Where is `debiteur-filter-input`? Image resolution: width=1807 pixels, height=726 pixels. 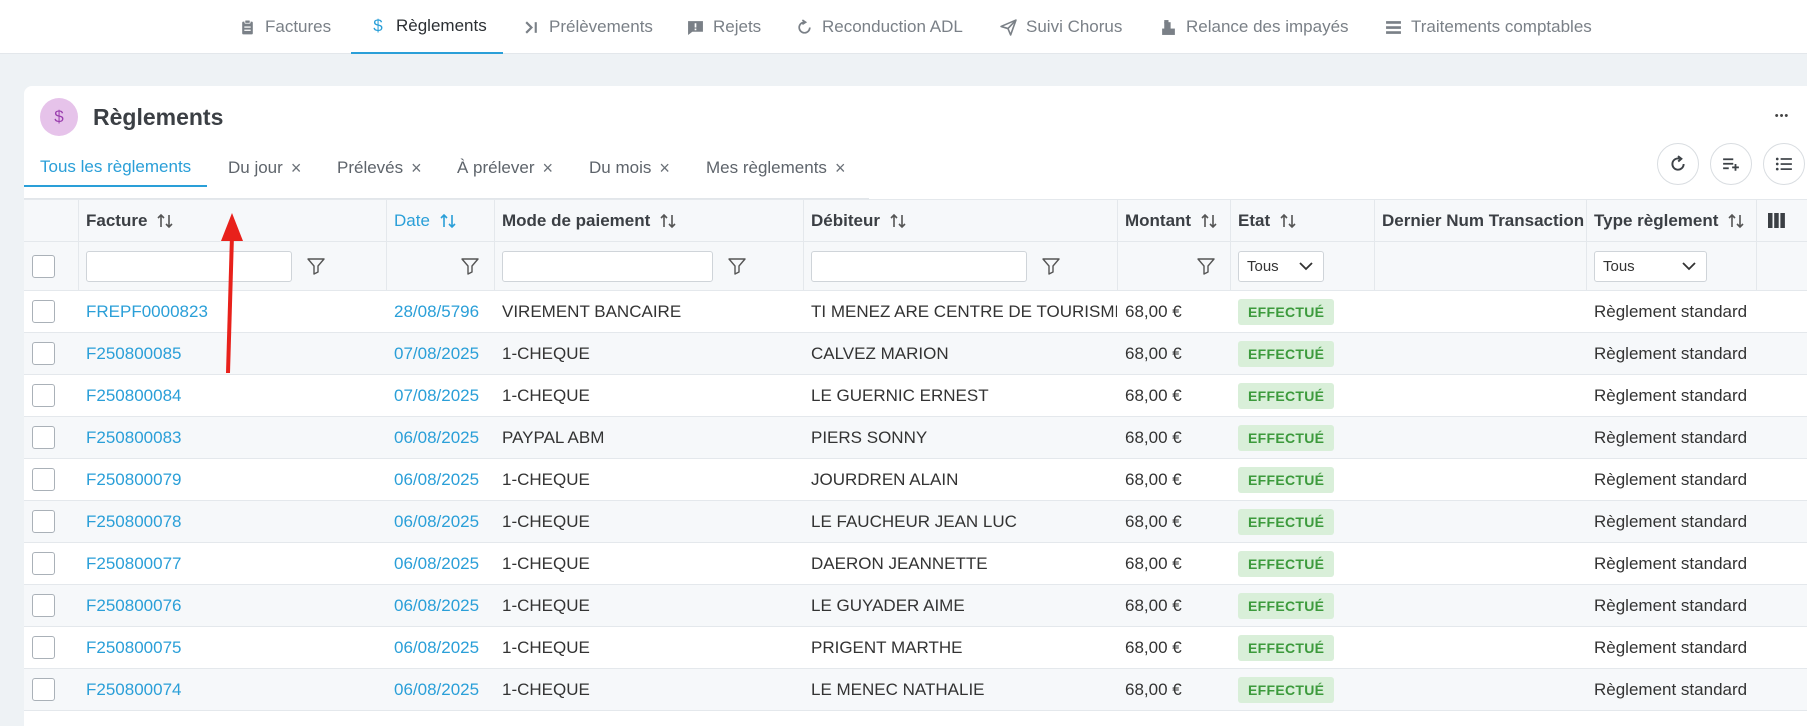 debiteur-filter-input is located at coordinates (919, 266).